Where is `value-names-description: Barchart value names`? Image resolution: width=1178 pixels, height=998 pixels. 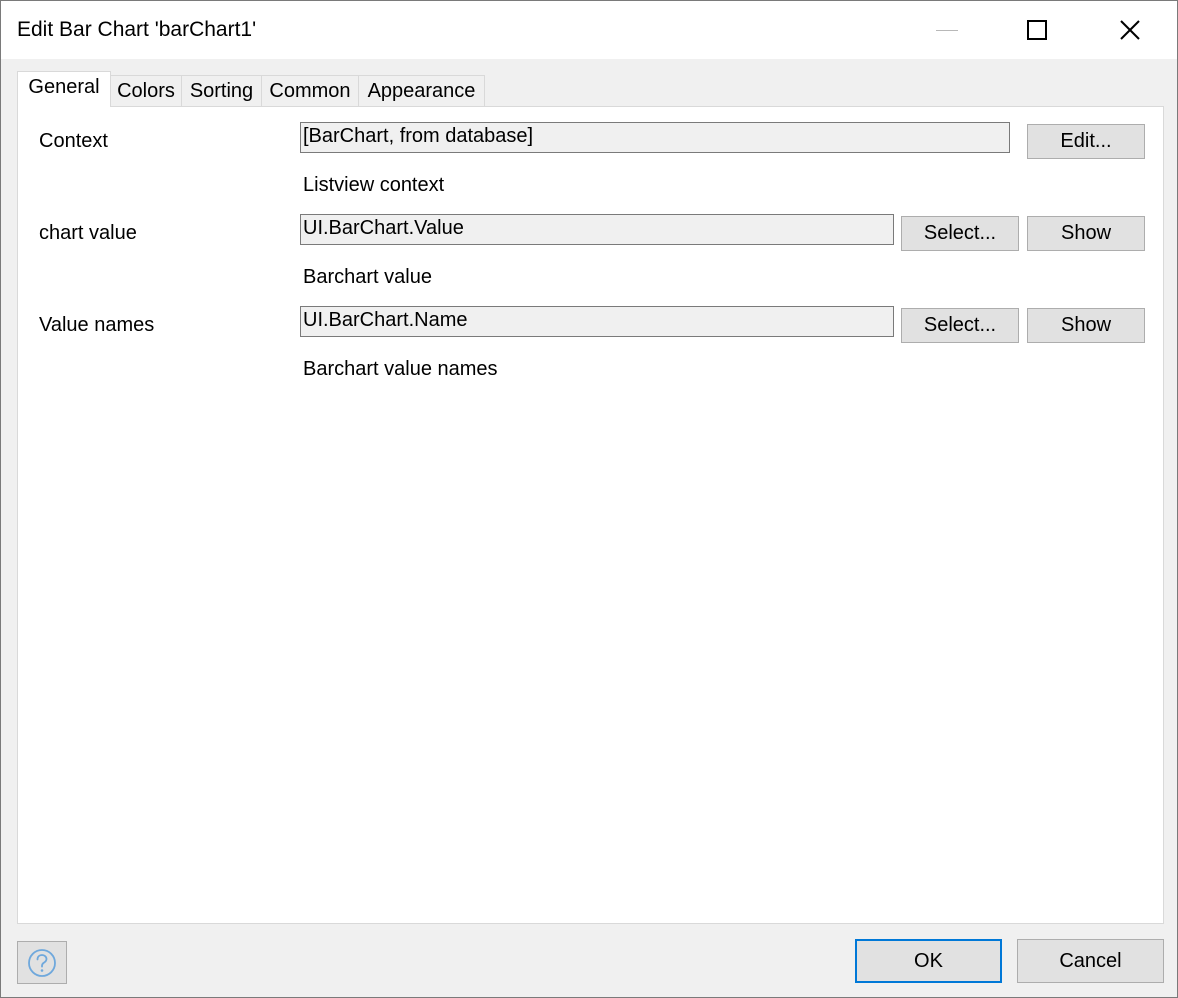
value-names-description: Barchart value names is located at coordinates (400, 369).